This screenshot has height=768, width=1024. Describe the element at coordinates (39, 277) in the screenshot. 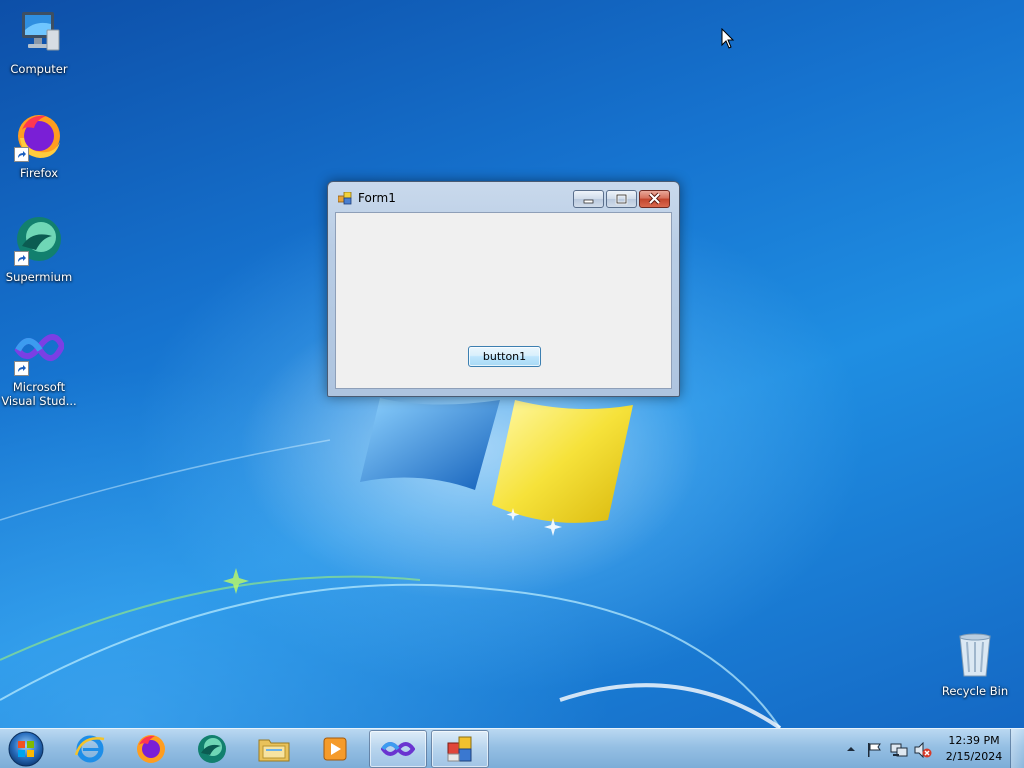

I see `desktop-icon-label: Supermium` at that location.